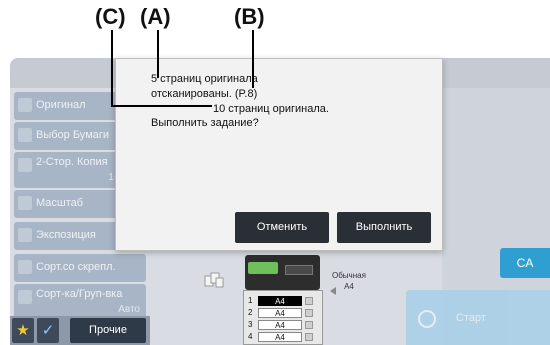 Image resolution: width=550 pixels, height=345 pixels. What do you see at coordinates (282, 227) in the screenshot?
I see `cancel-button: Отменить` at bounding box center [282, 227].